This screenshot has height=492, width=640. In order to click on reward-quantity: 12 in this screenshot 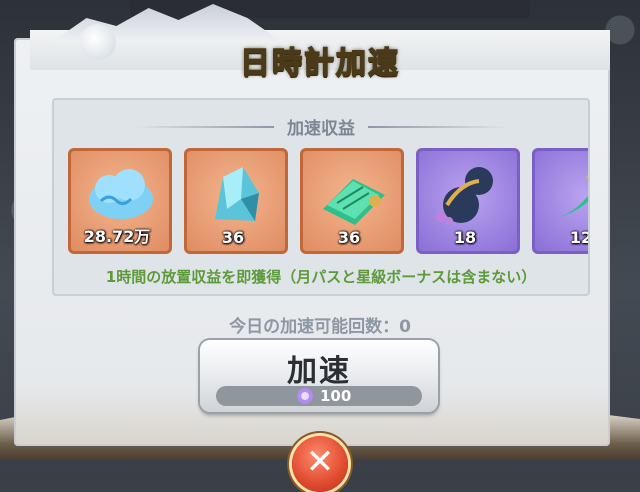, I will do `click(579, 237)`.